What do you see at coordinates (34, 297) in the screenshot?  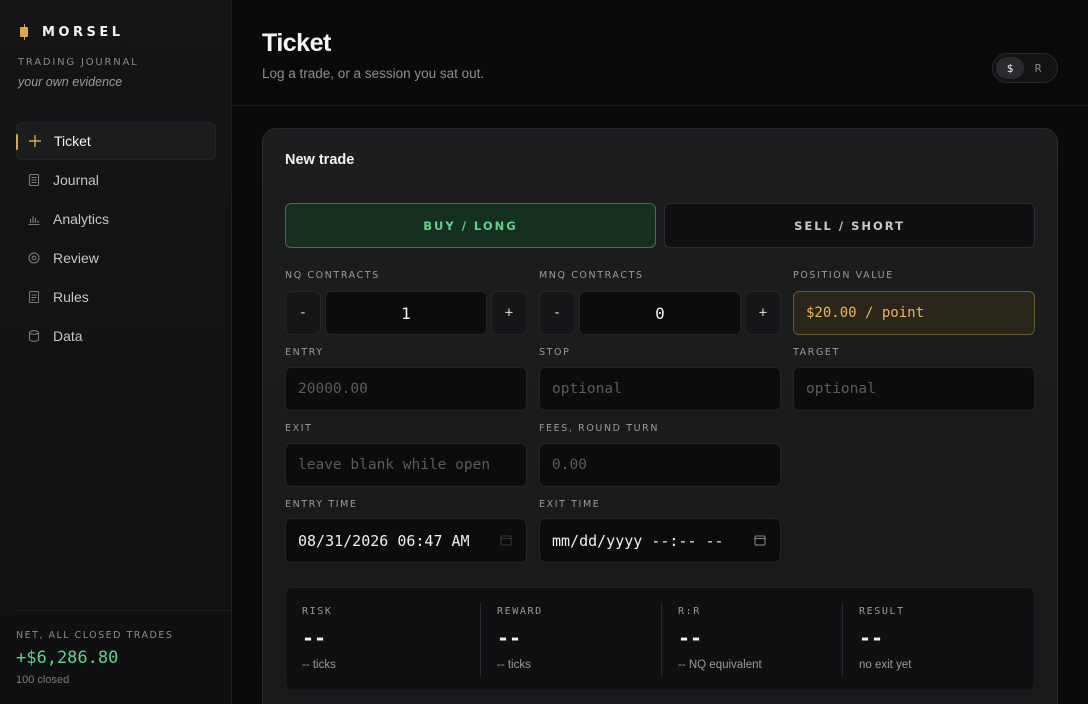 I see `list-icon` at bounding box center [34, 297].